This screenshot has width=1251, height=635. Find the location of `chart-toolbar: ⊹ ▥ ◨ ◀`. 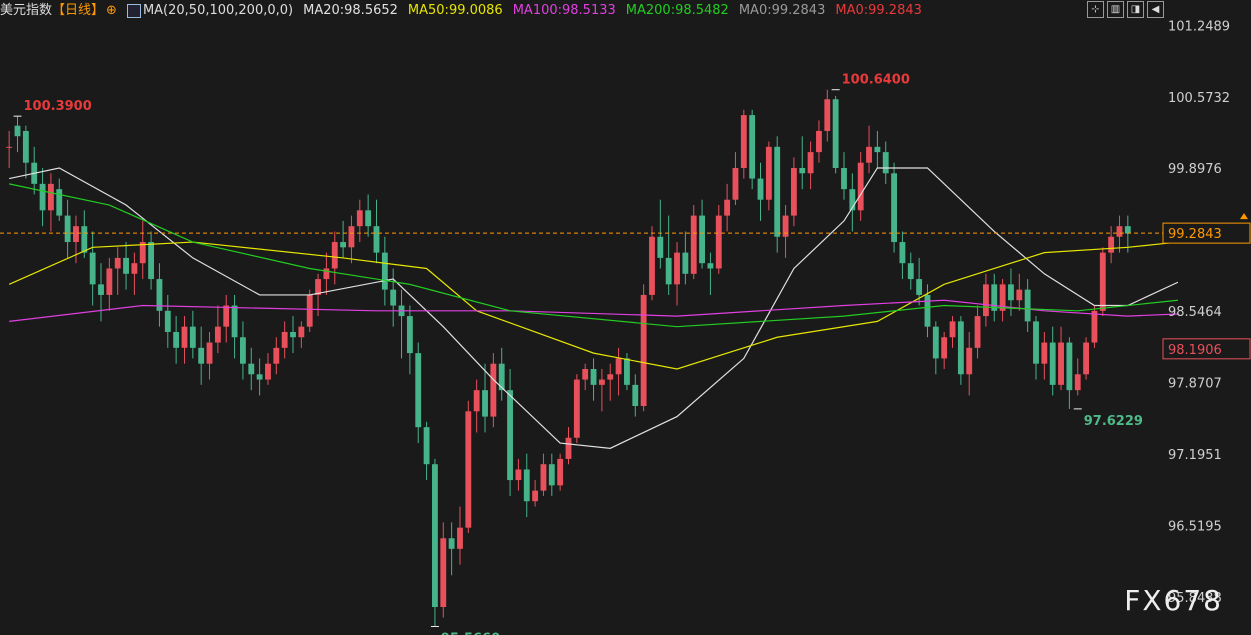

chart-toolbar: ⊹ ▥ ◨ ◀ is located at coordinates (1125, 9).